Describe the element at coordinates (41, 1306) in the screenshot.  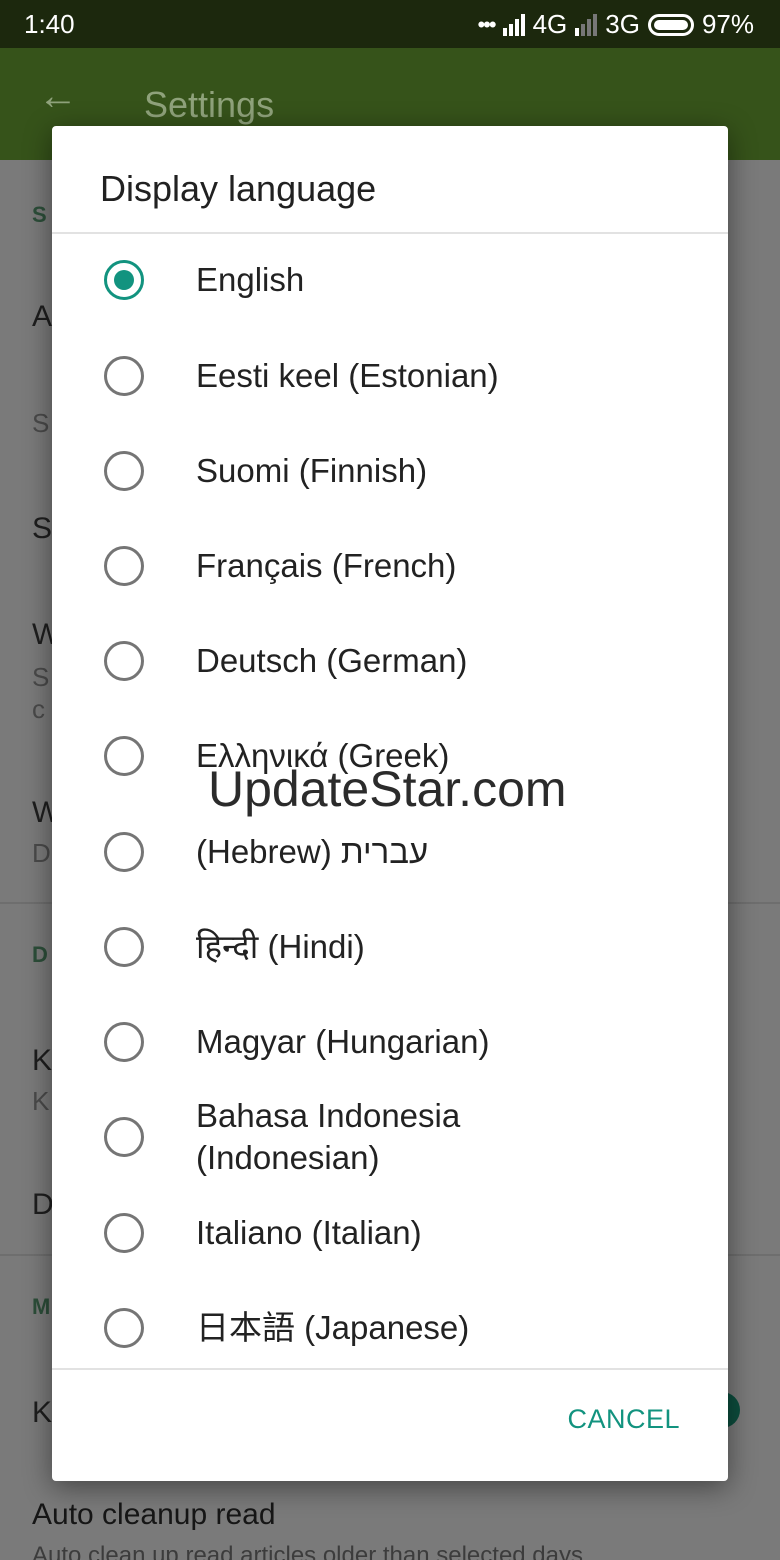
I see `section-header-fragment: M` at that location.